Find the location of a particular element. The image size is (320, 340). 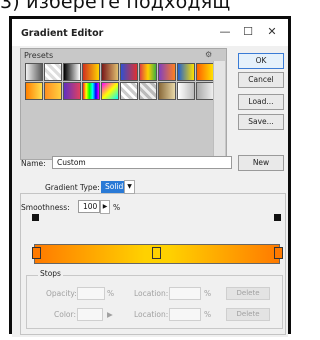

stops-label: Stops is located at coordinates (50, 273).